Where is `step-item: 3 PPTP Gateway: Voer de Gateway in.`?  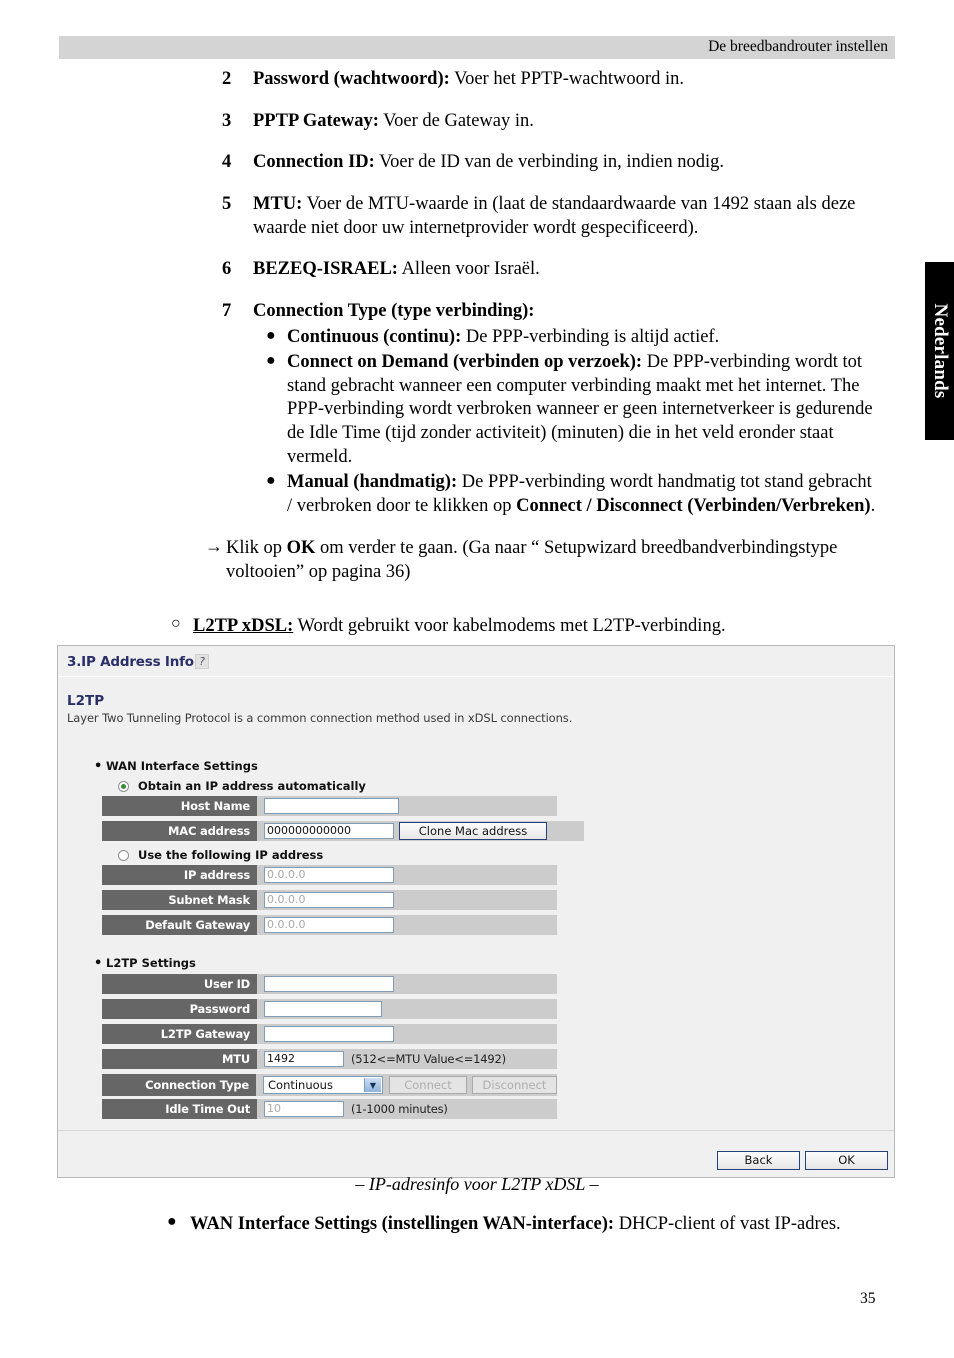 step-item: 3 PPTP Gateway: Voer de Gateway in. is located at coordinates (477, 122).